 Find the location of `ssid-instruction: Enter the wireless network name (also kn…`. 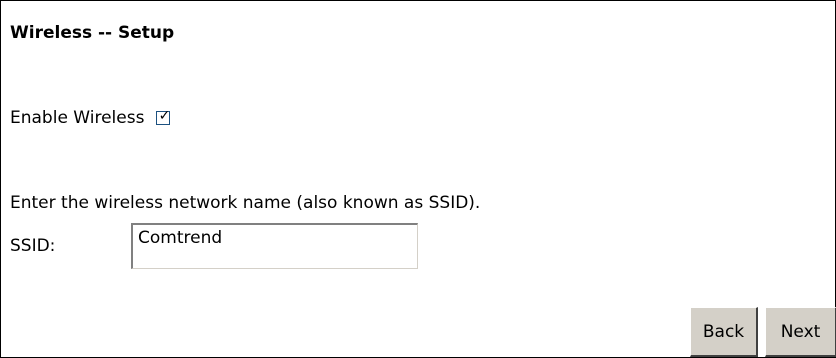

ssid-instruction: Enter the wireless network name (also kn… is located at coordinates (245, 203).